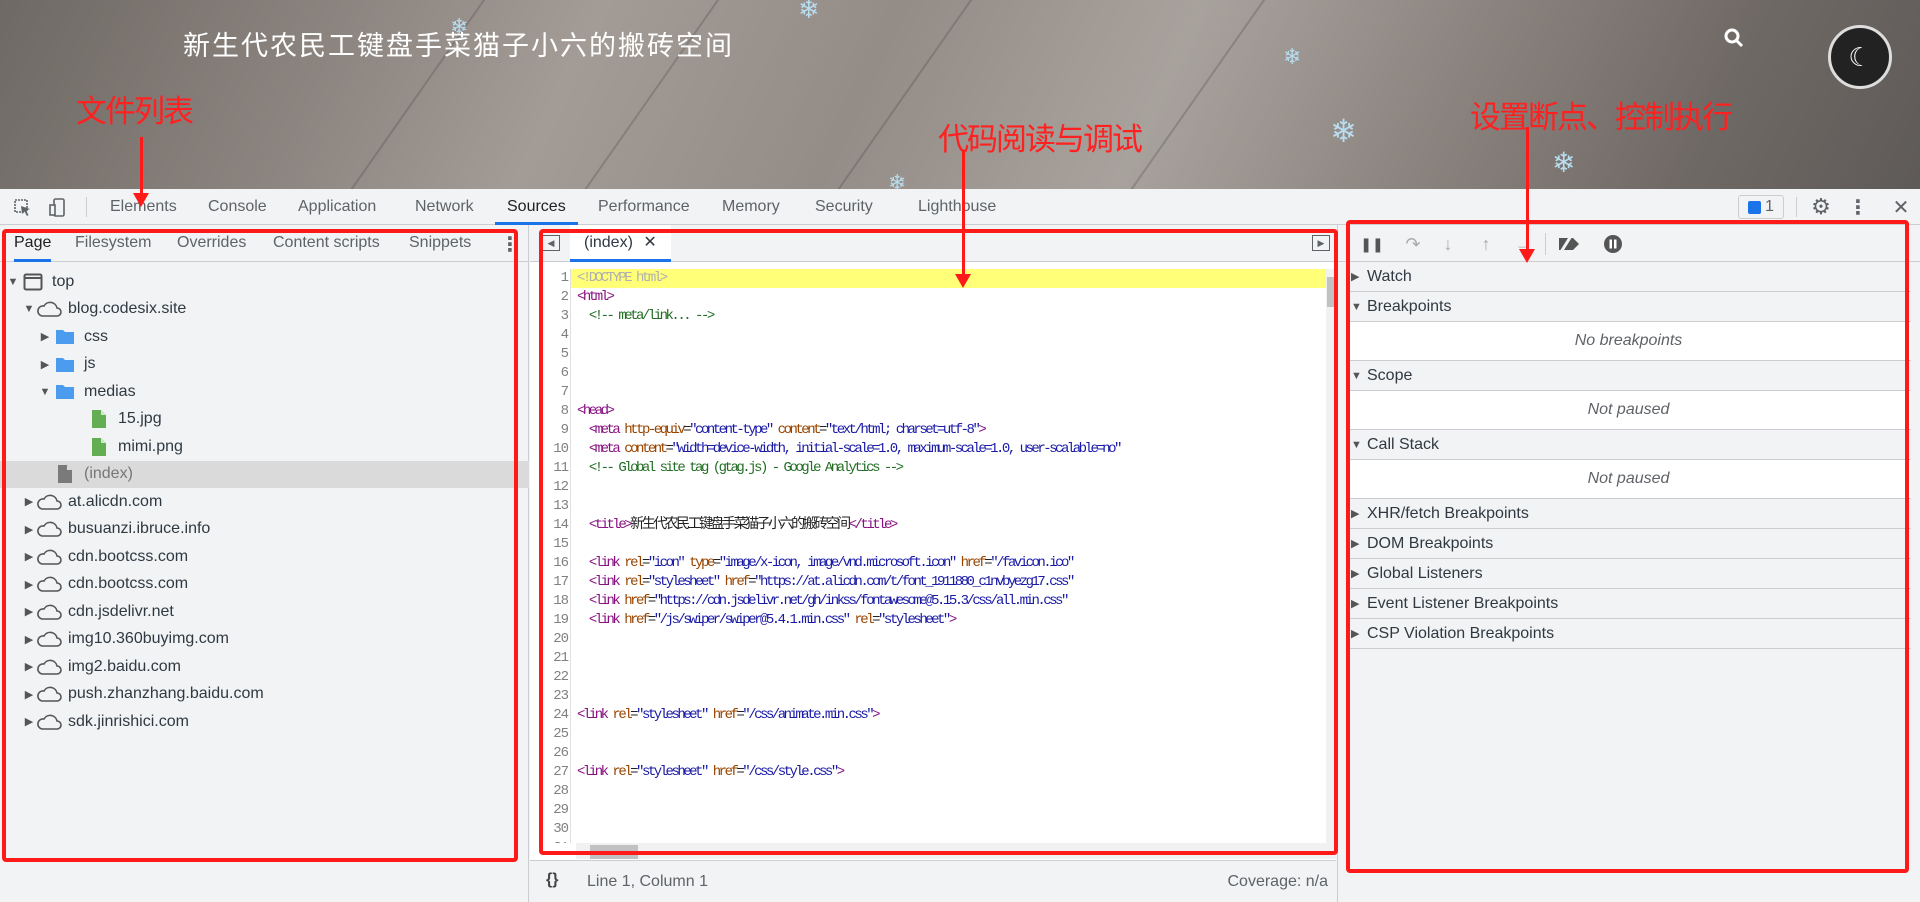 The width and height of the screenshot is (1920, 902). What do you see at coordinates (23, 208) in the screenshot?
I see `inspect-element-icon` at bounding box center [23, 208].